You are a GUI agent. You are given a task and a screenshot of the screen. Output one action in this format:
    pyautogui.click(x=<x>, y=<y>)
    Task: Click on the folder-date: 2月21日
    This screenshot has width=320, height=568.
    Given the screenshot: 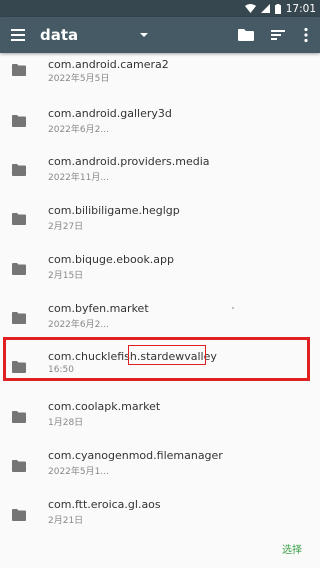 What is the action you would take?
    pyautogui.click(x=66, y=521)
    